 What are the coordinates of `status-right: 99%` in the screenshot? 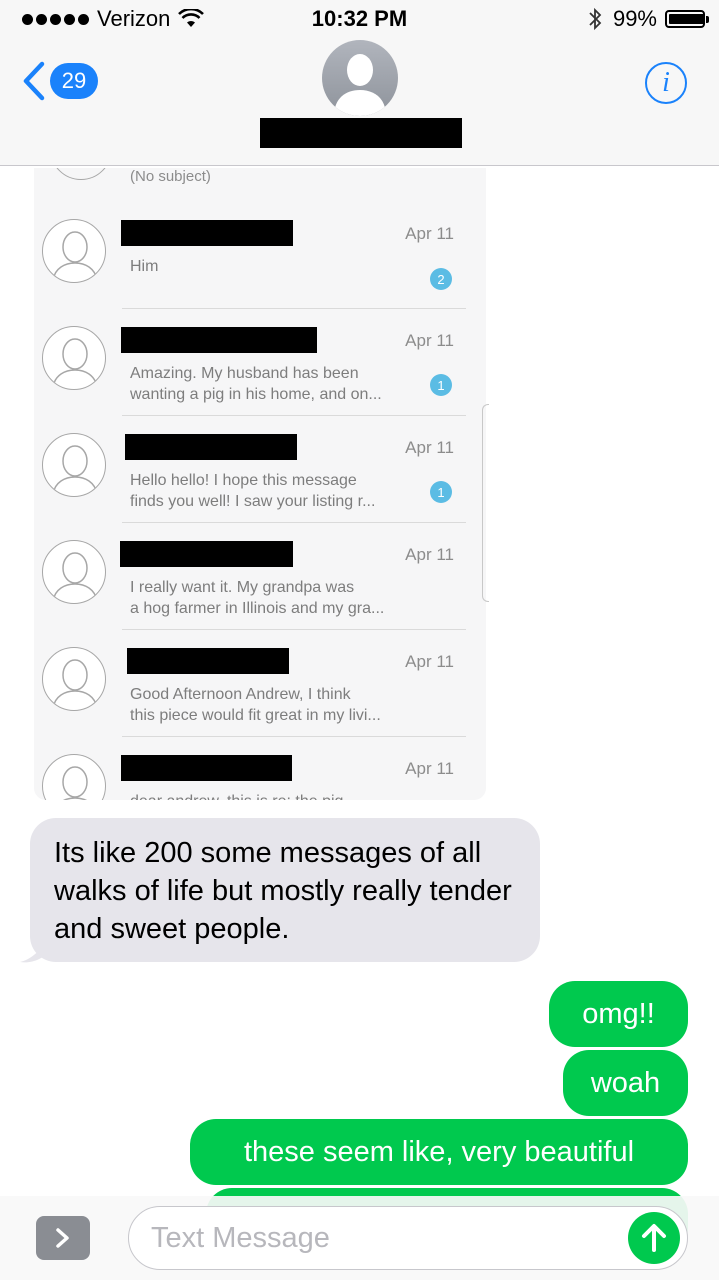 It's located at (648, 19).